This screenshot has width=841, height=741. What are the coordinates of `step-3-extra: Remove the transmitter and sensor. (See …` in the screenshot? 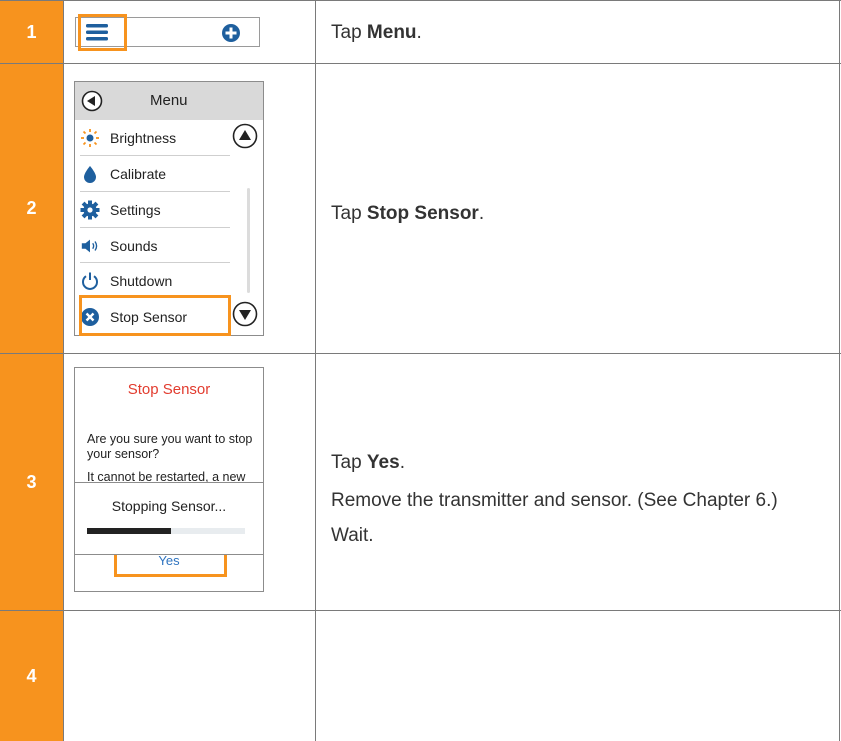 It's located at (554, 500).